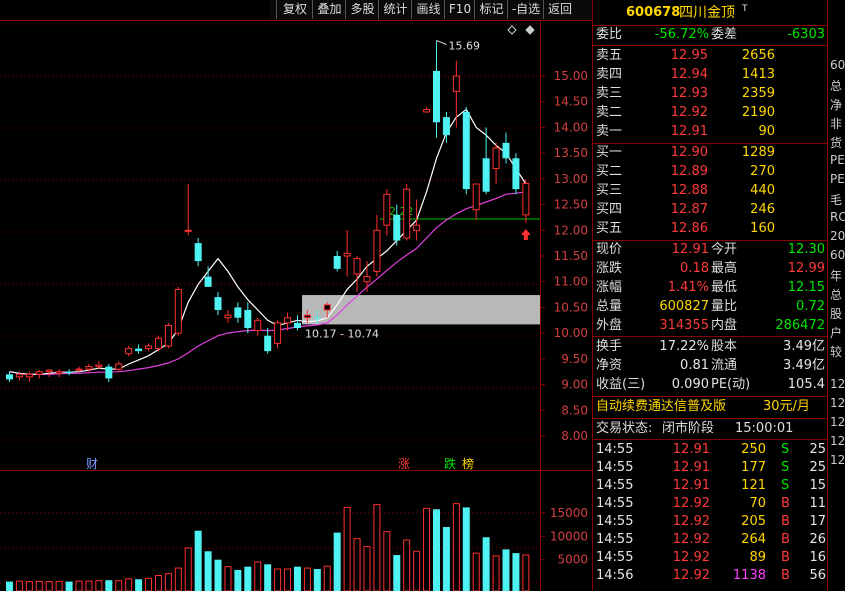 Image resolution: width=845 pixels, height=591 pixels. I want to click on stat-label: 今开, so click(724, 249).